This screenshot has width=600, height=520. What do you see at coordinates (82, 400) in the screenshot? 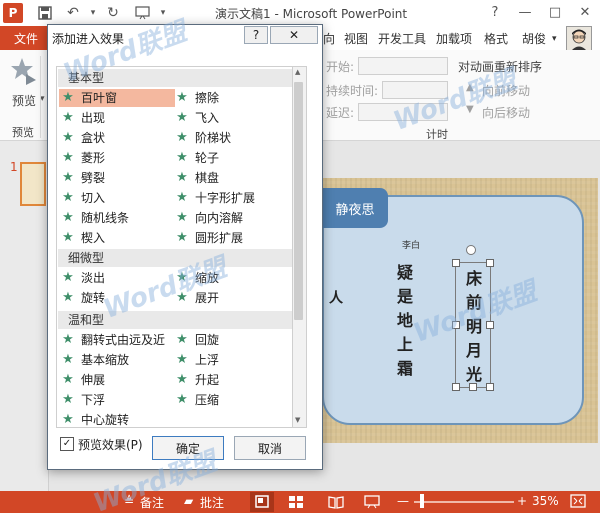
I see `effect-item: ★ 下浮` at bounding box center [82, 400].